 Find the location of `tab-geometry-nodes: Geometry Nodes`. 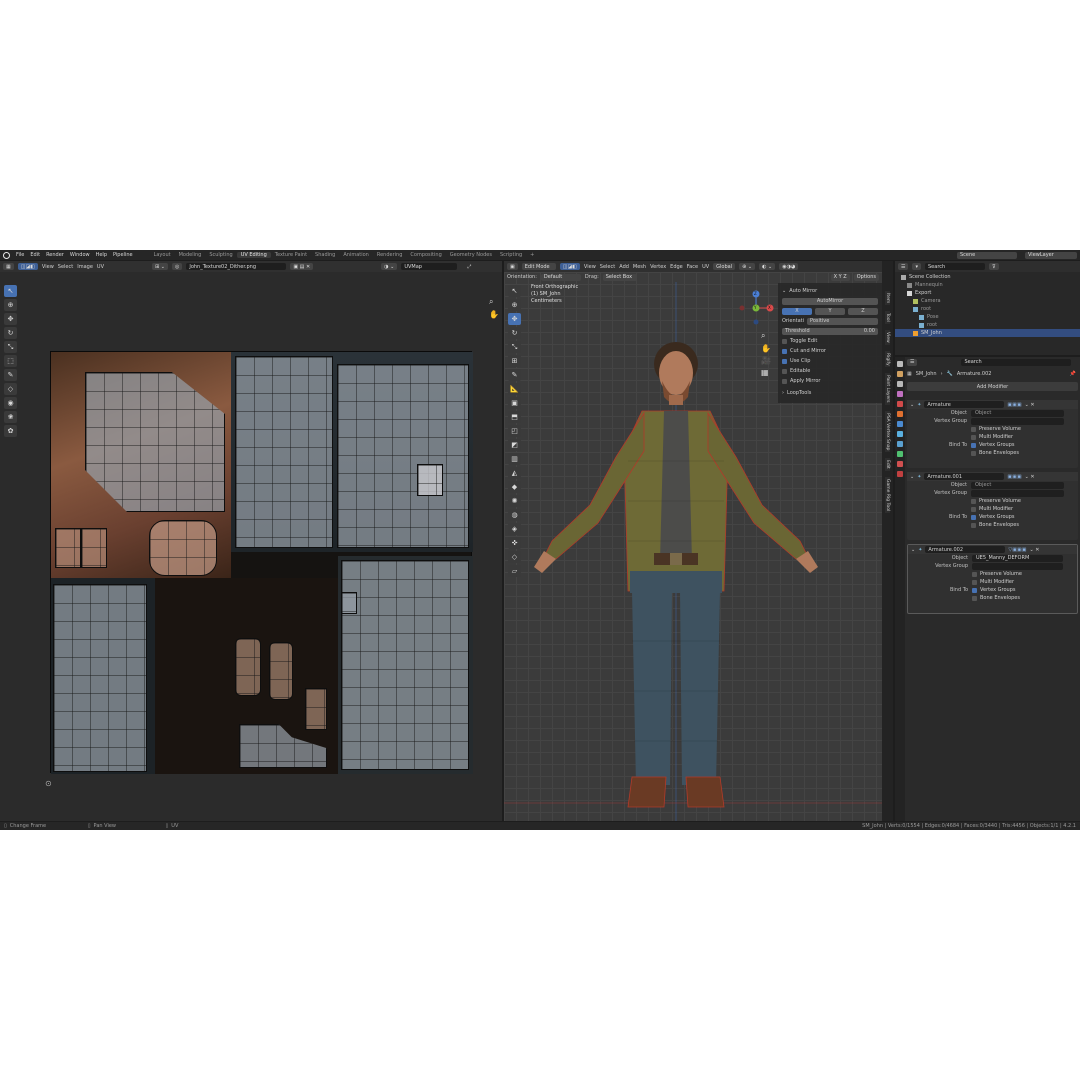

tab-geometry-nodes: Geometry Nodes is located at coordinates (471, 255).